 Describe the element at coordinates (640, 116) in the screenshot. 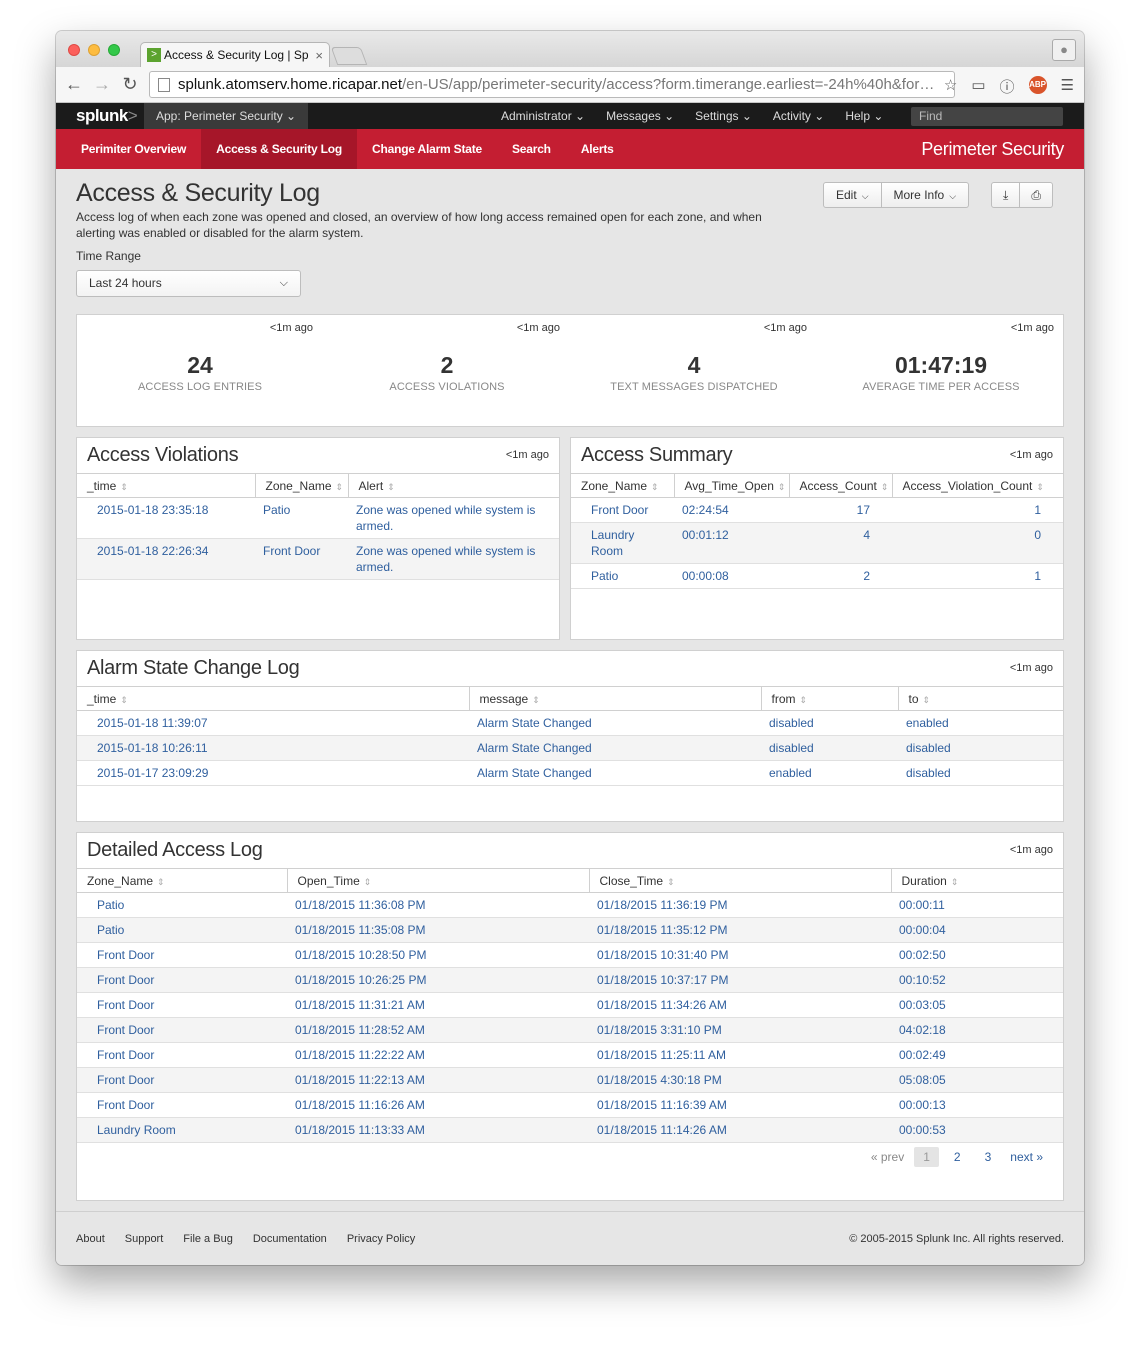

I see `menu-messages: Messages ⌄` at that location.